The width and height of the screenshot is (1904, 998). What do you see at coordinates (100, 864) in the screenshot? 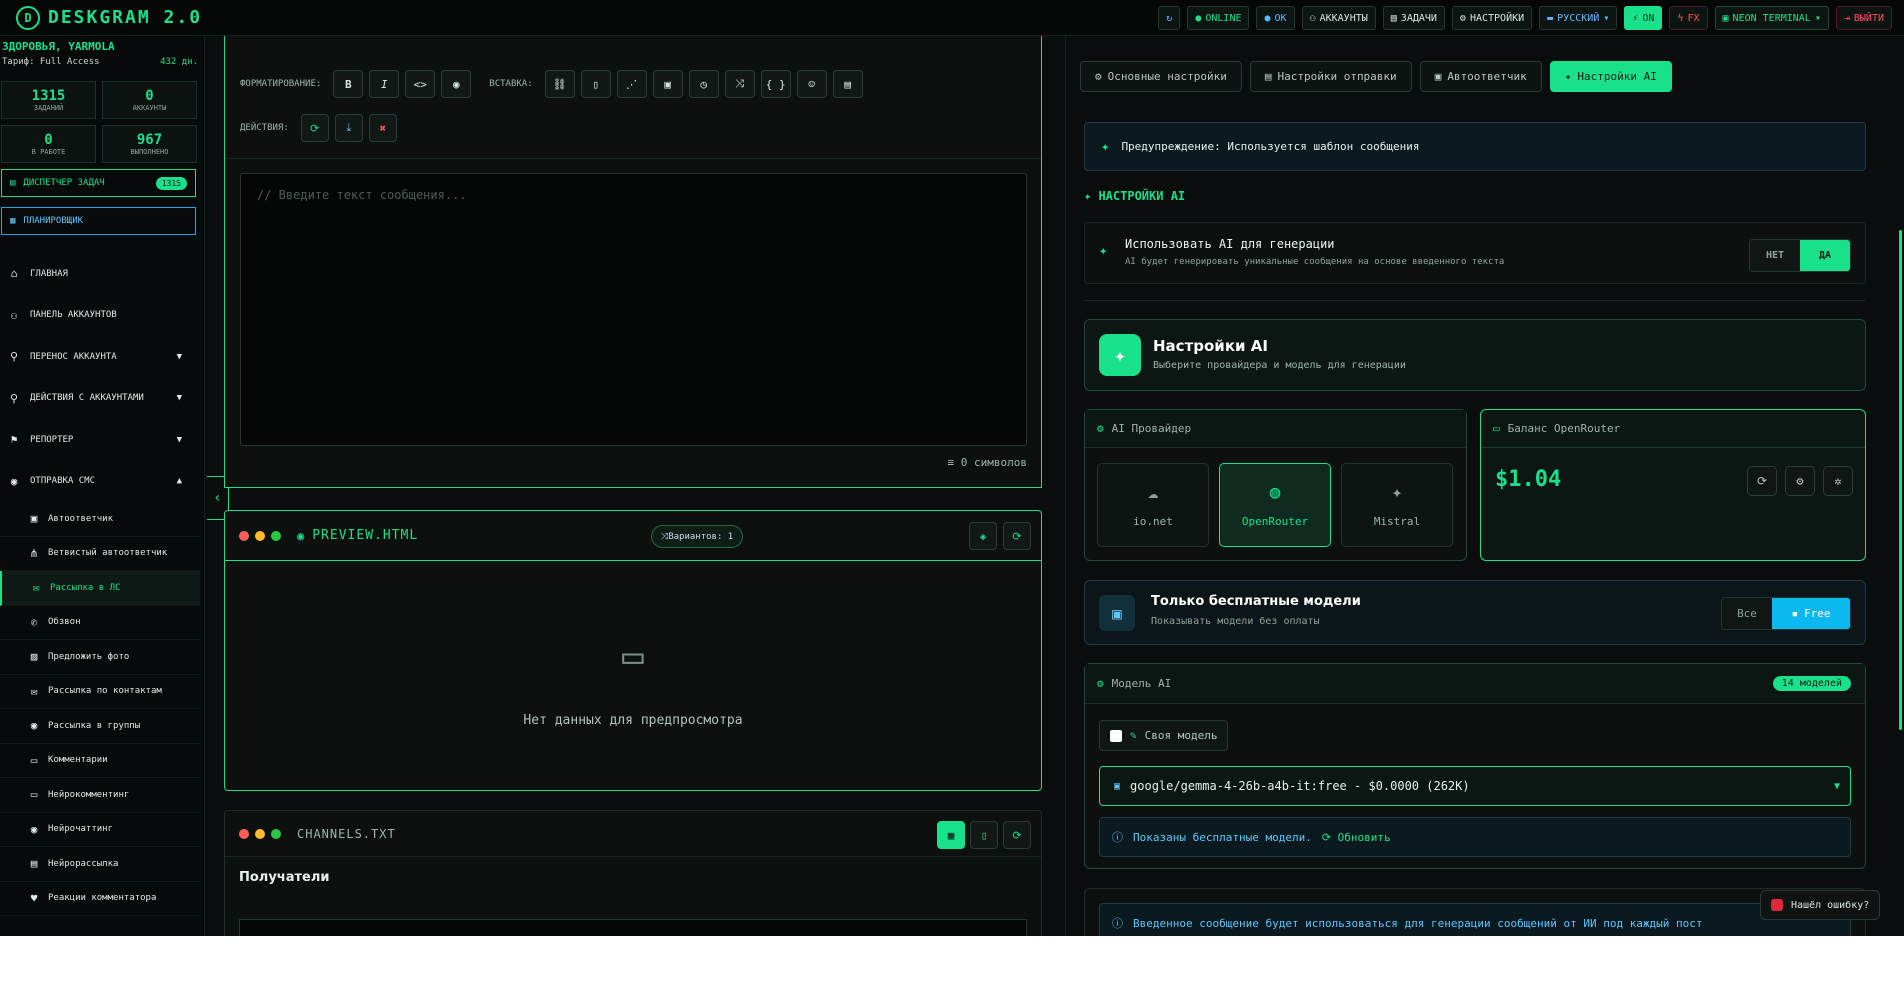
I see `sidebar-sub-neuromailing: ▤ Нейрорассылка` at bounding box center [100, 864].